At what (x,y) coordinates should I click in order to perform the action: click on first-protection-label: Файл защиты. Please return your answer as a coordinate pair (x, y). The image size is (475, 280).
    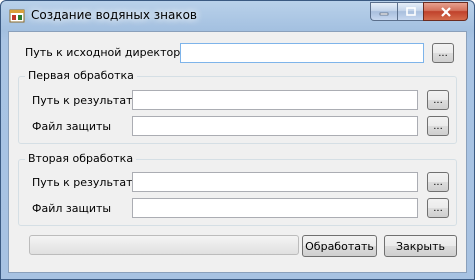
    Looking at the image, I should click on (72, 126).